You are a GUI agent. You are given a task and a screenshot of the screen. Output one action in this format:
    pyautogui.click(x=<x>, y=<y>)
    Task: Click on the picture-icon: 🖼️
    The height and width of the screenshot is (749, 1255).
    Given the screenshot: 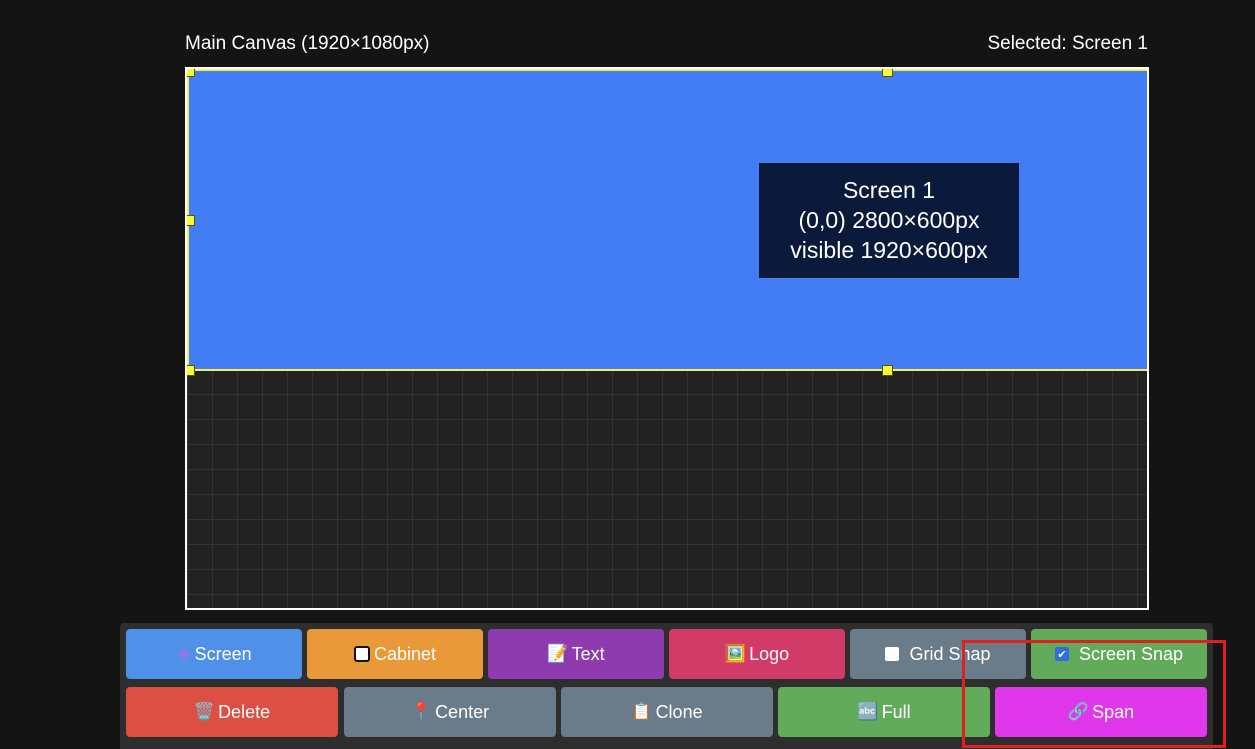 What is the action you would take?
    pyautogui.click(x=735, y=653)
    